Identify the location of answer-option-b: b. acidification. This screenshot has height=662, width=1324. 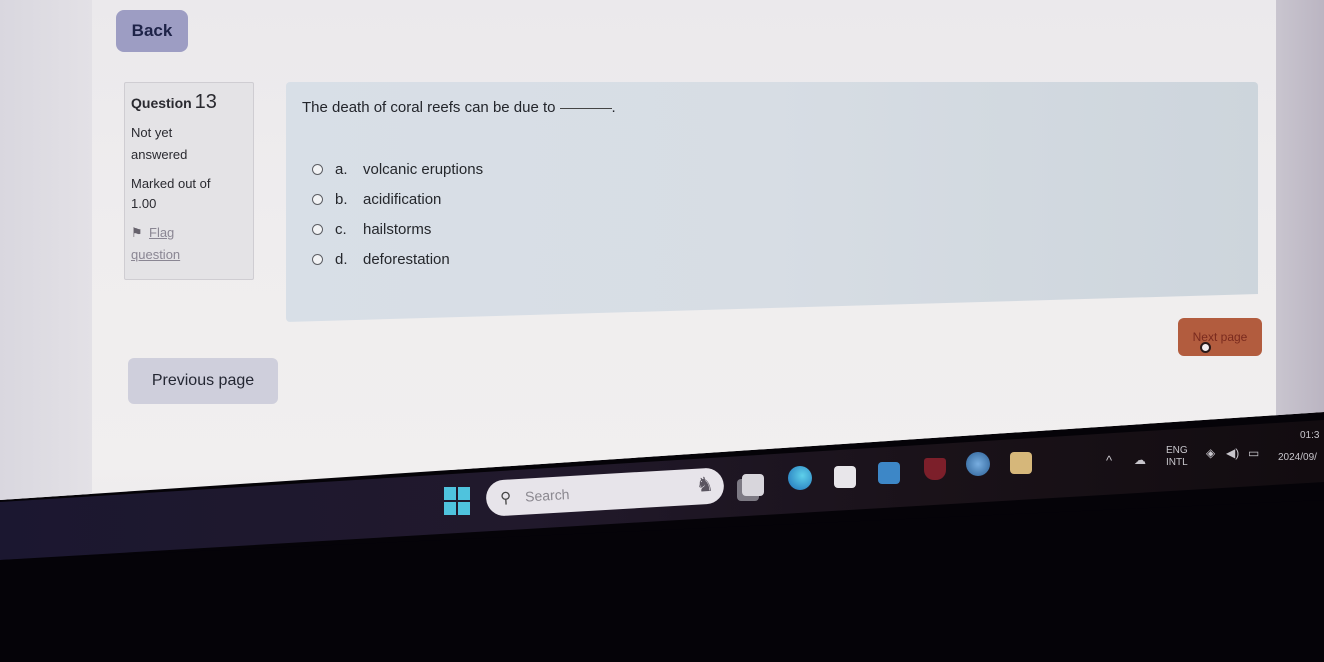
(397, 199).